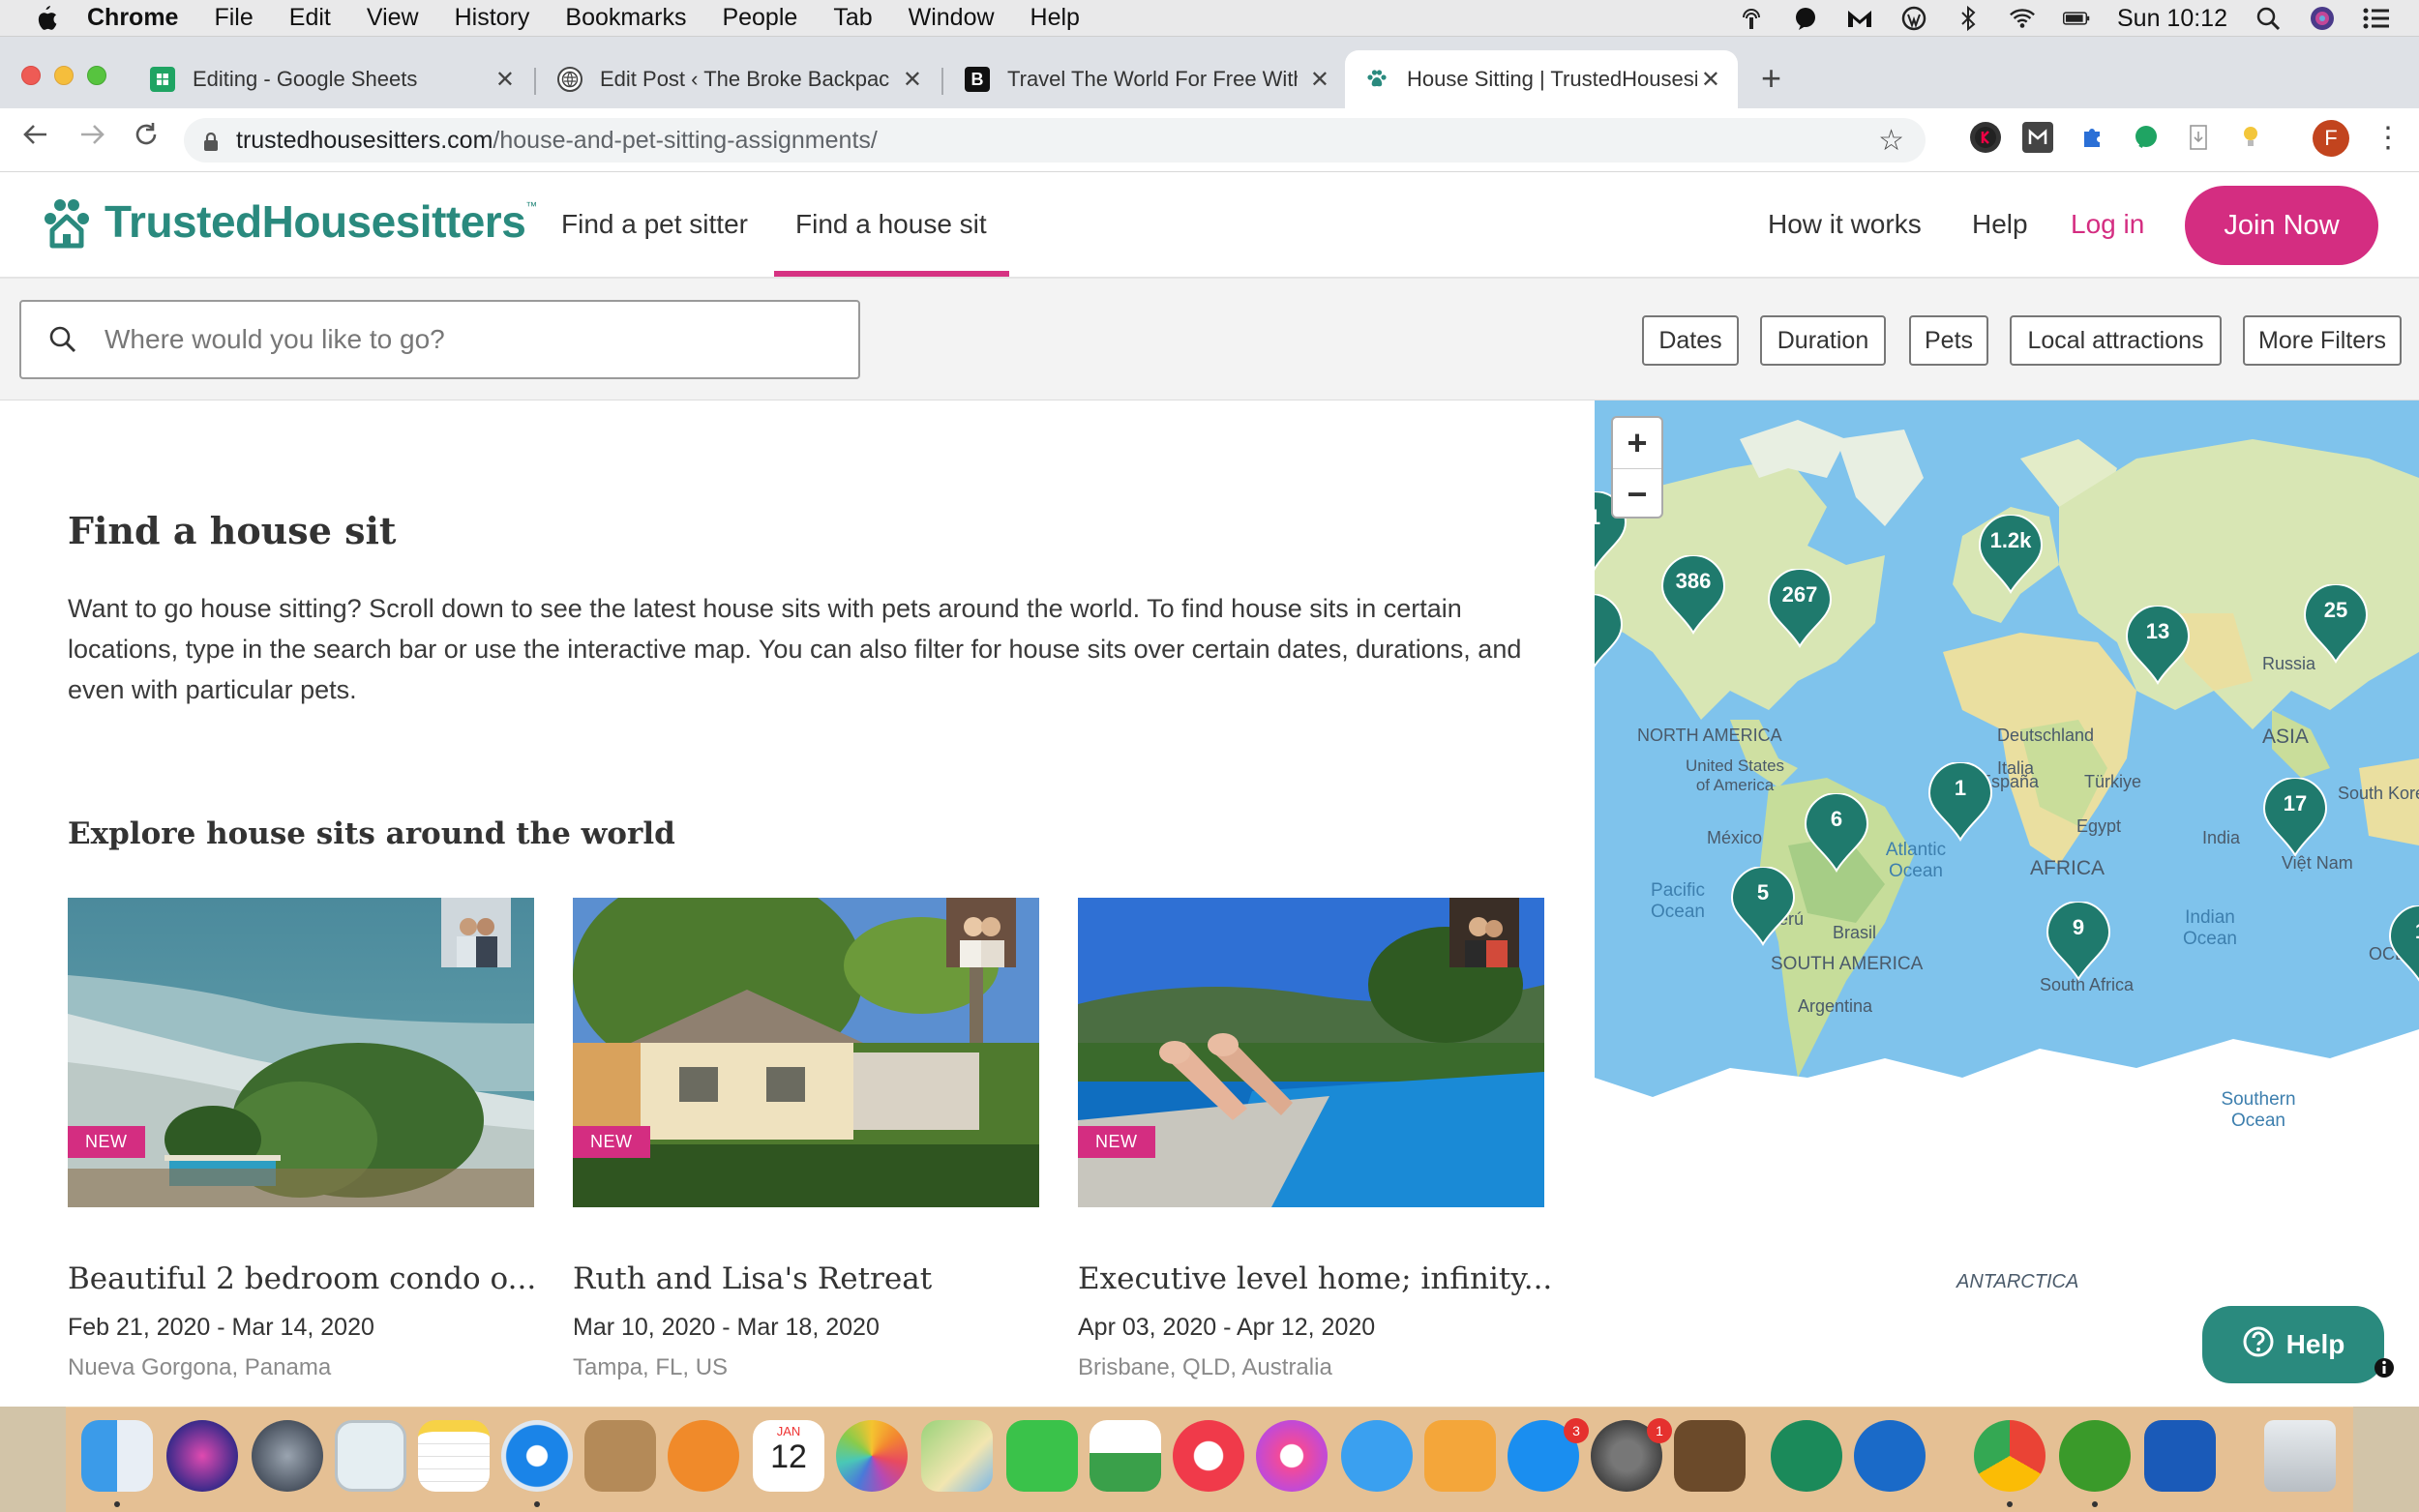 Image resolution: width=2419 pixels, height=1512 pixels. What do you see at coordinates (1292, 1456) in the screenshot?
I see `music-icon` at bounding box center [1292, 1456].